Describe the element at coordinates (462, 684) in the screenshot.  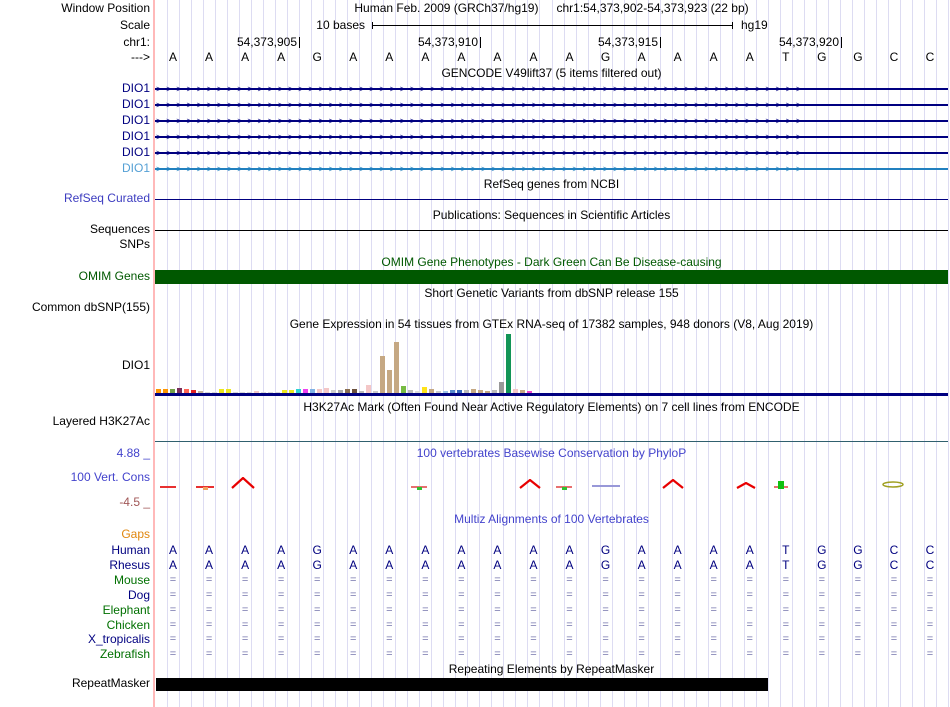
I see `repeatmasker-element-bar` at that location.